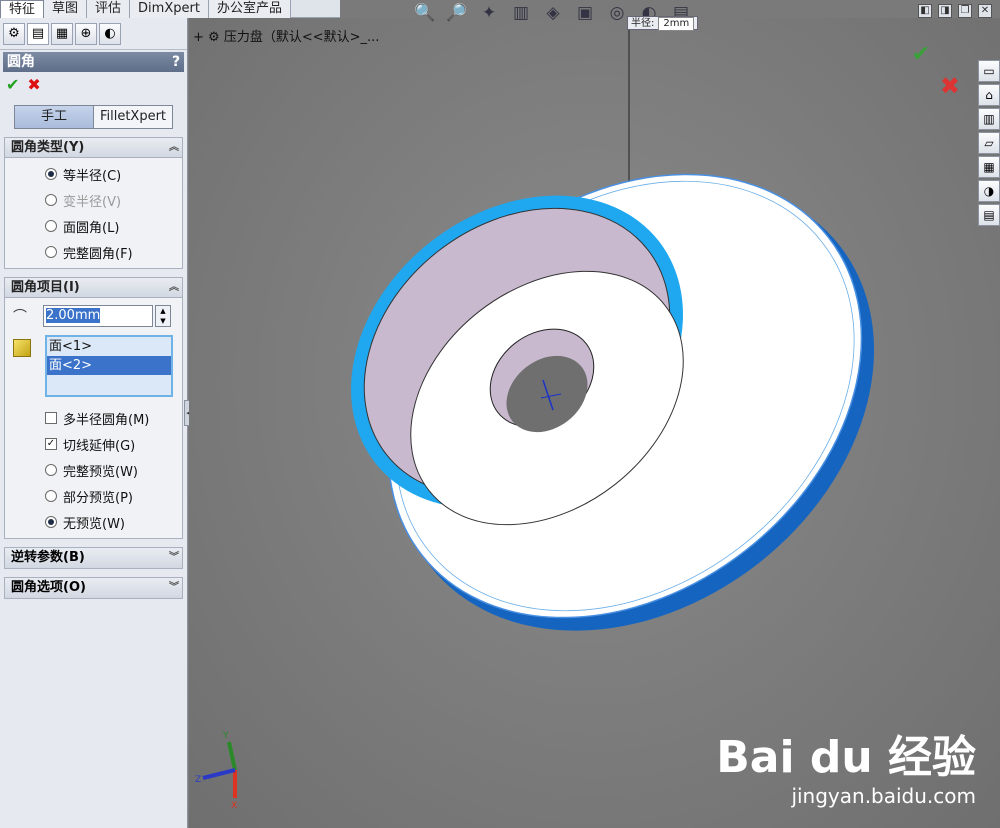 The width and height of the screenshot is (1000, 828). I want to click on window-controls: ◧ ◨ ❐ ✕, so click(955, 11).